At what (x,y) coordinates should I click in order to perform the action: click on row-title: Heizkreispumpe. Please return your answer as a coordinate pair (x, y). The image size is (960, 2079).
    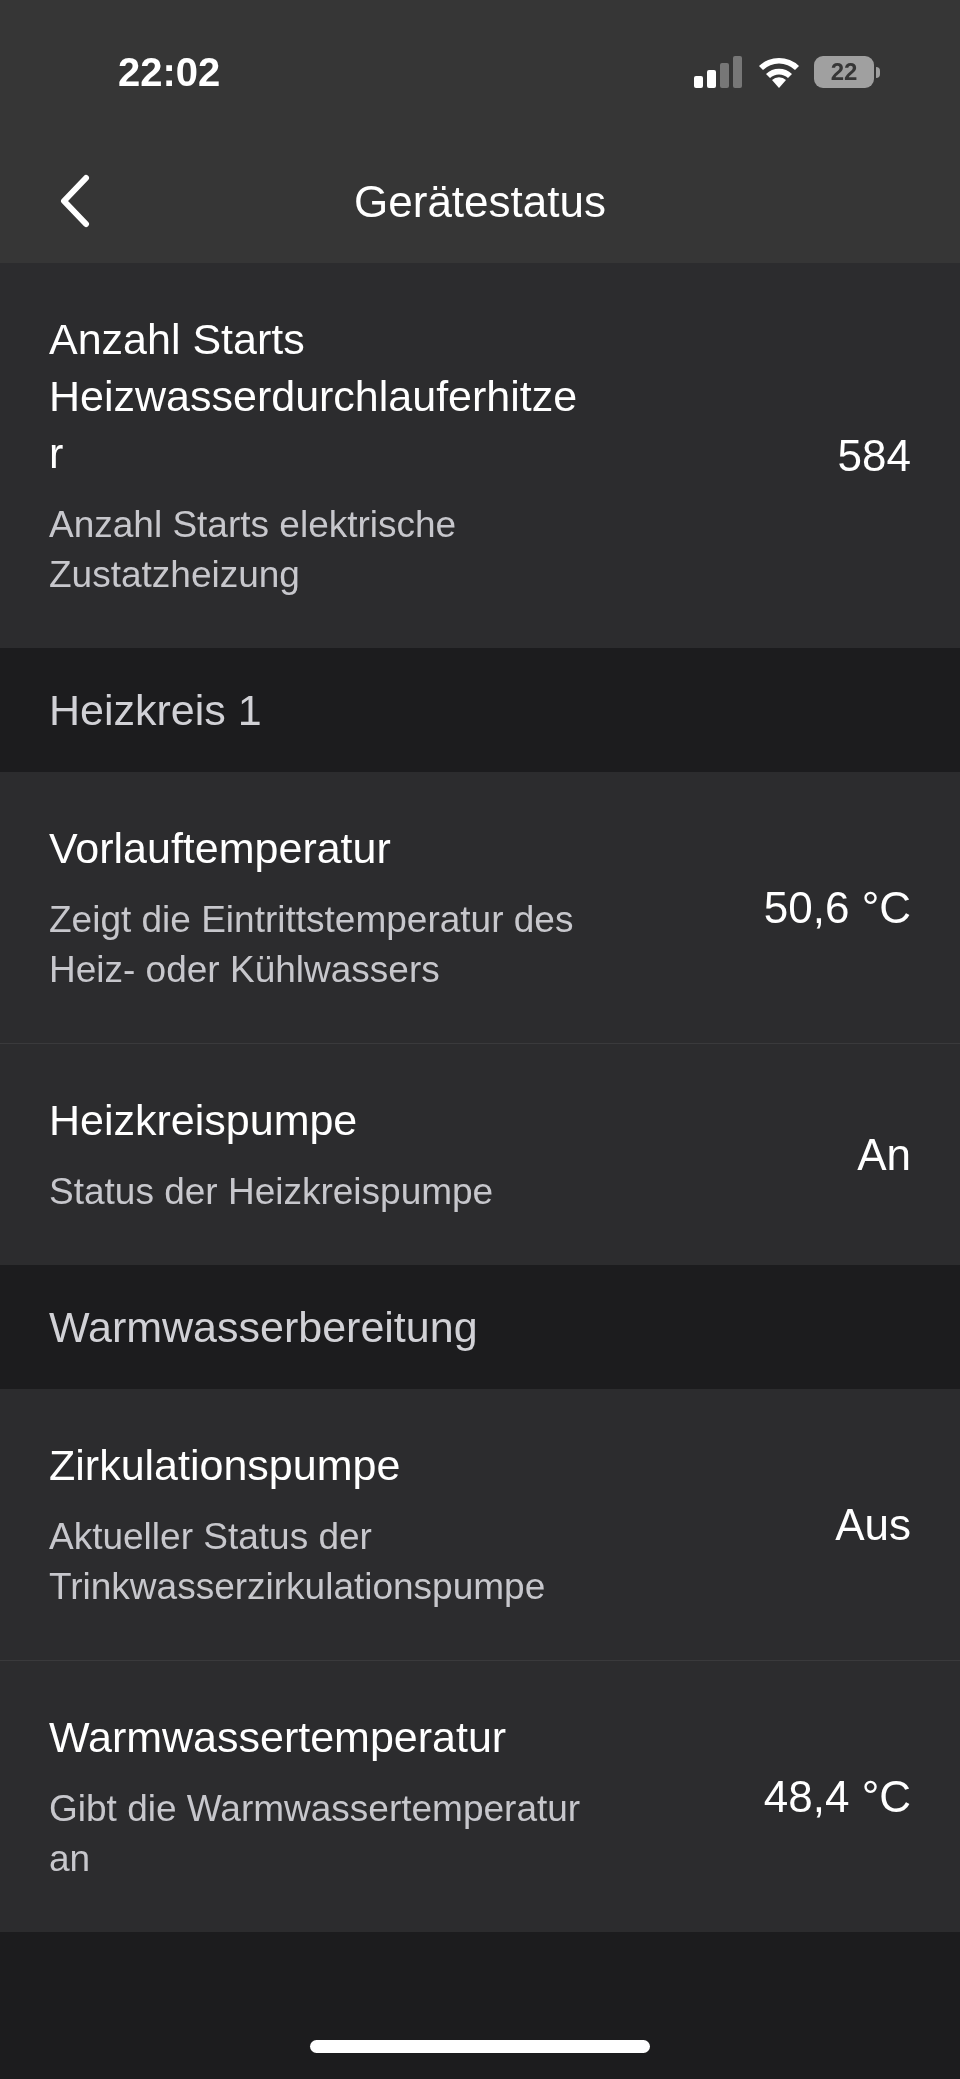
    Looking at the image, I should click on (204, 1120).